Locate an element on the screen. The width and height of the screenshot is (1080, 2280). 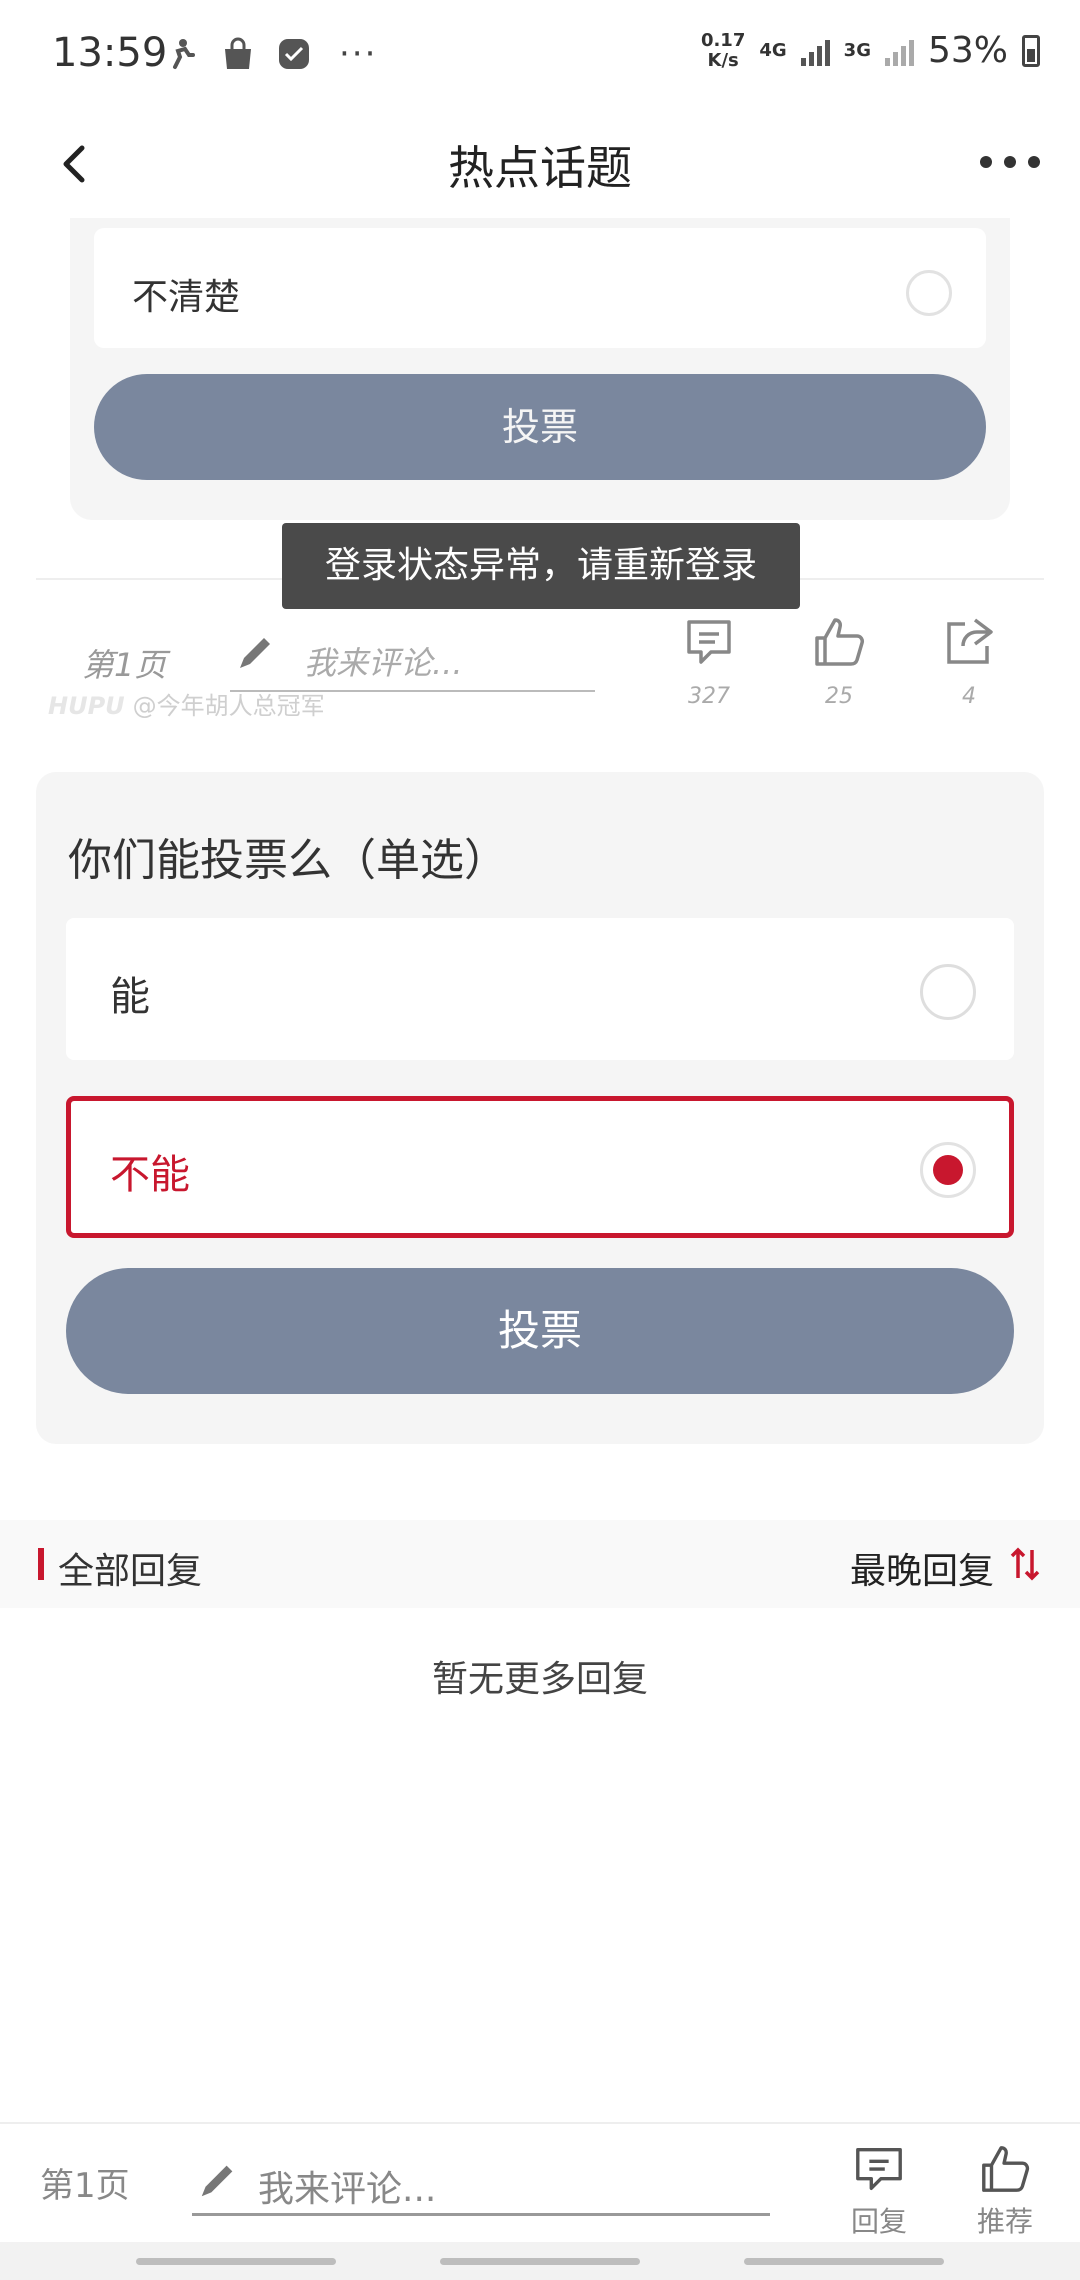
battery-percent: 53% is located at coordinates (967, 50).